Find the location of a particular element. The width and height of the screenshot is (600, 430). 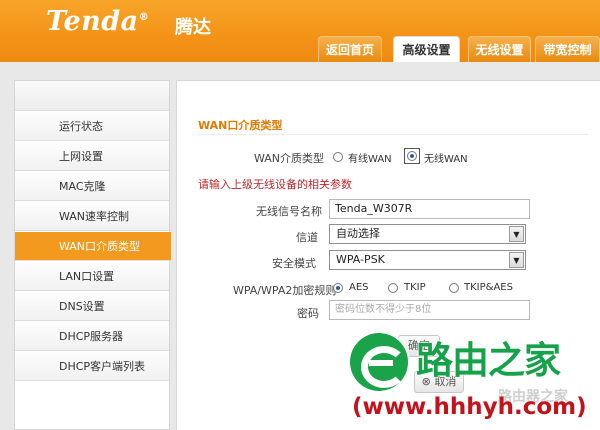

hint-text: 请输入上级无线设备的相关参数 is located at coordinates (275, 184).